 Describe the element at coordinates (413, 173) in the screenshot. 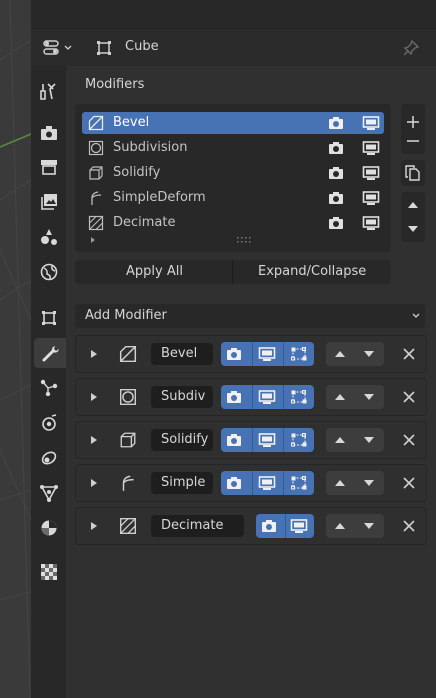

I see `copy-button` at that location.